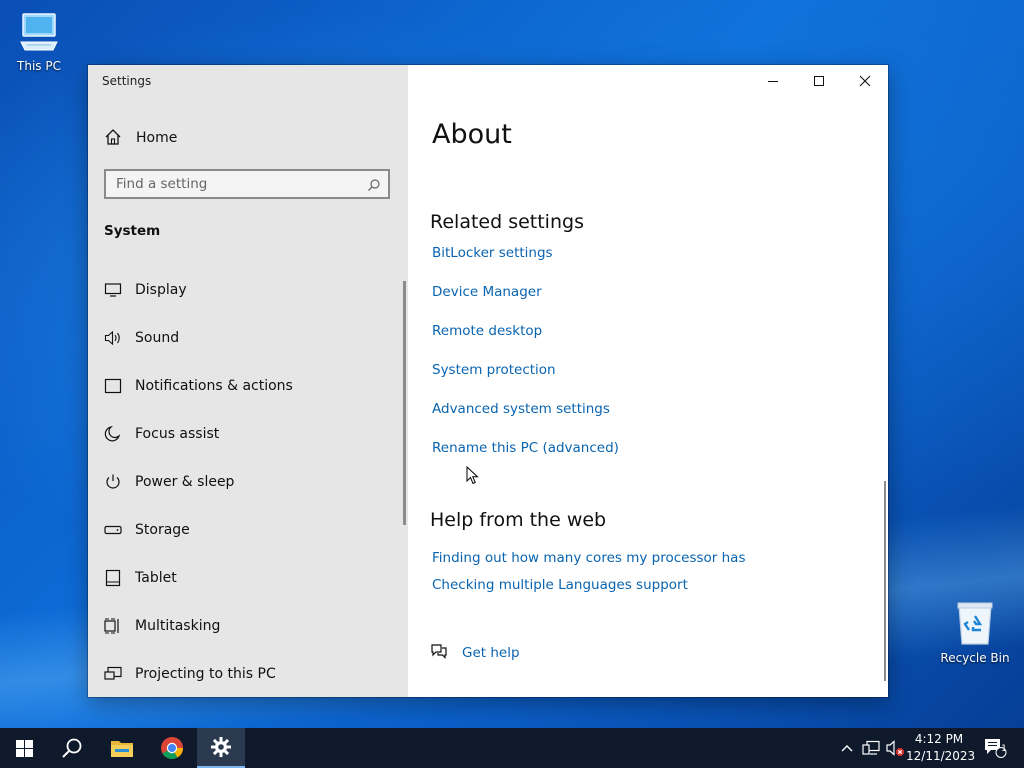 This screenshot has width=1024, height=768. Describe the element at coordinates (113, 578) in the screenshot. I see `tablet-icon` at that location.